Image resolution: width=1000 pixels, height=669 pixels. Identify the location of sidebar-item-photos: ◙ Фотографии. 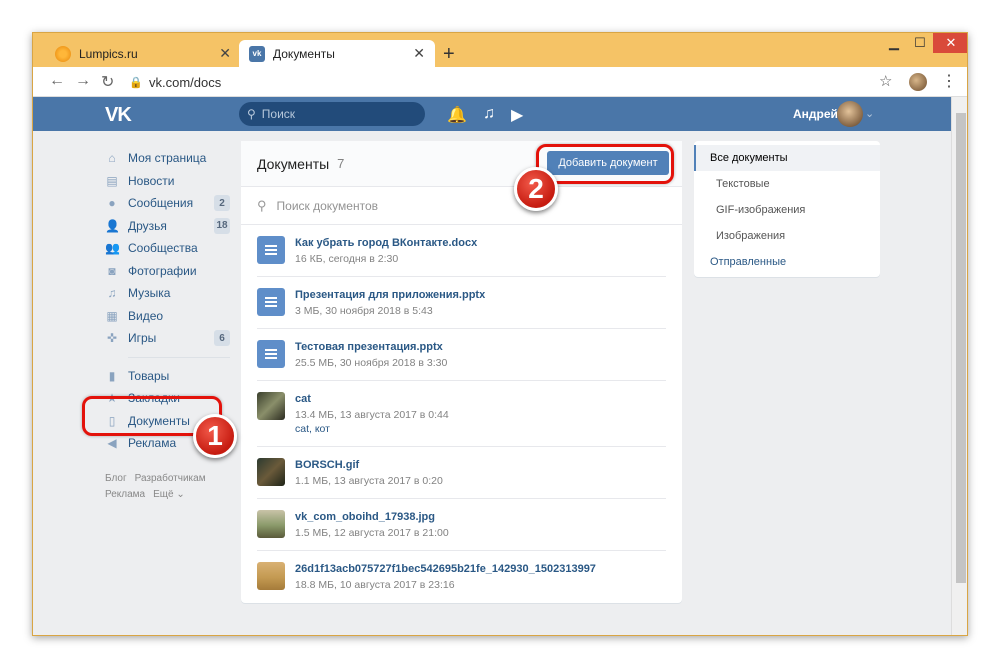
(167, 271).